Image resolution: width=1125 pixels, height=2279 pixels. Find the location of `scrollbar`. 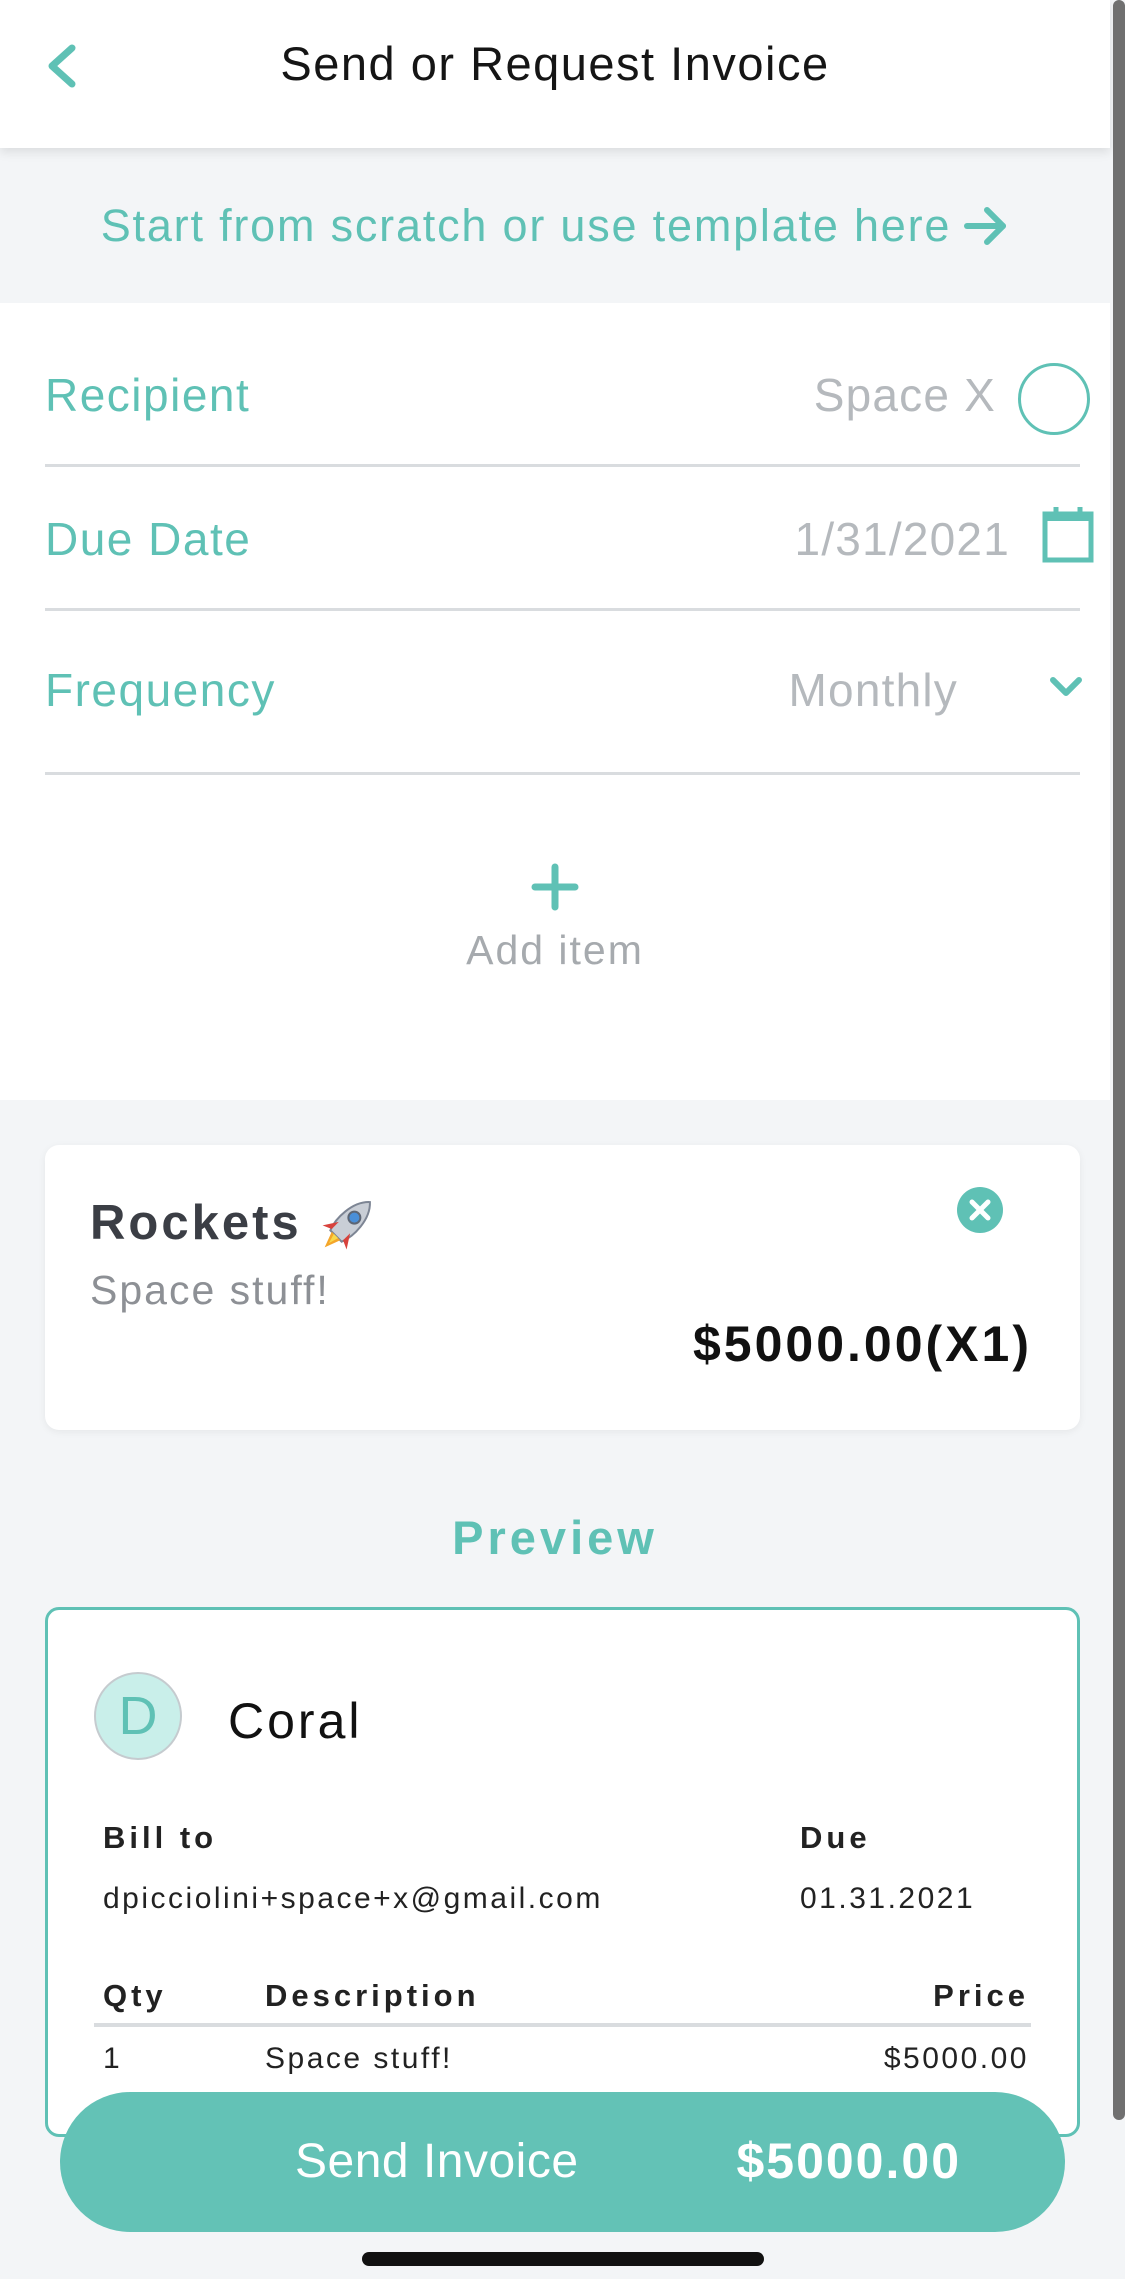

scrollbar is located at coordinates (1119, 1060).